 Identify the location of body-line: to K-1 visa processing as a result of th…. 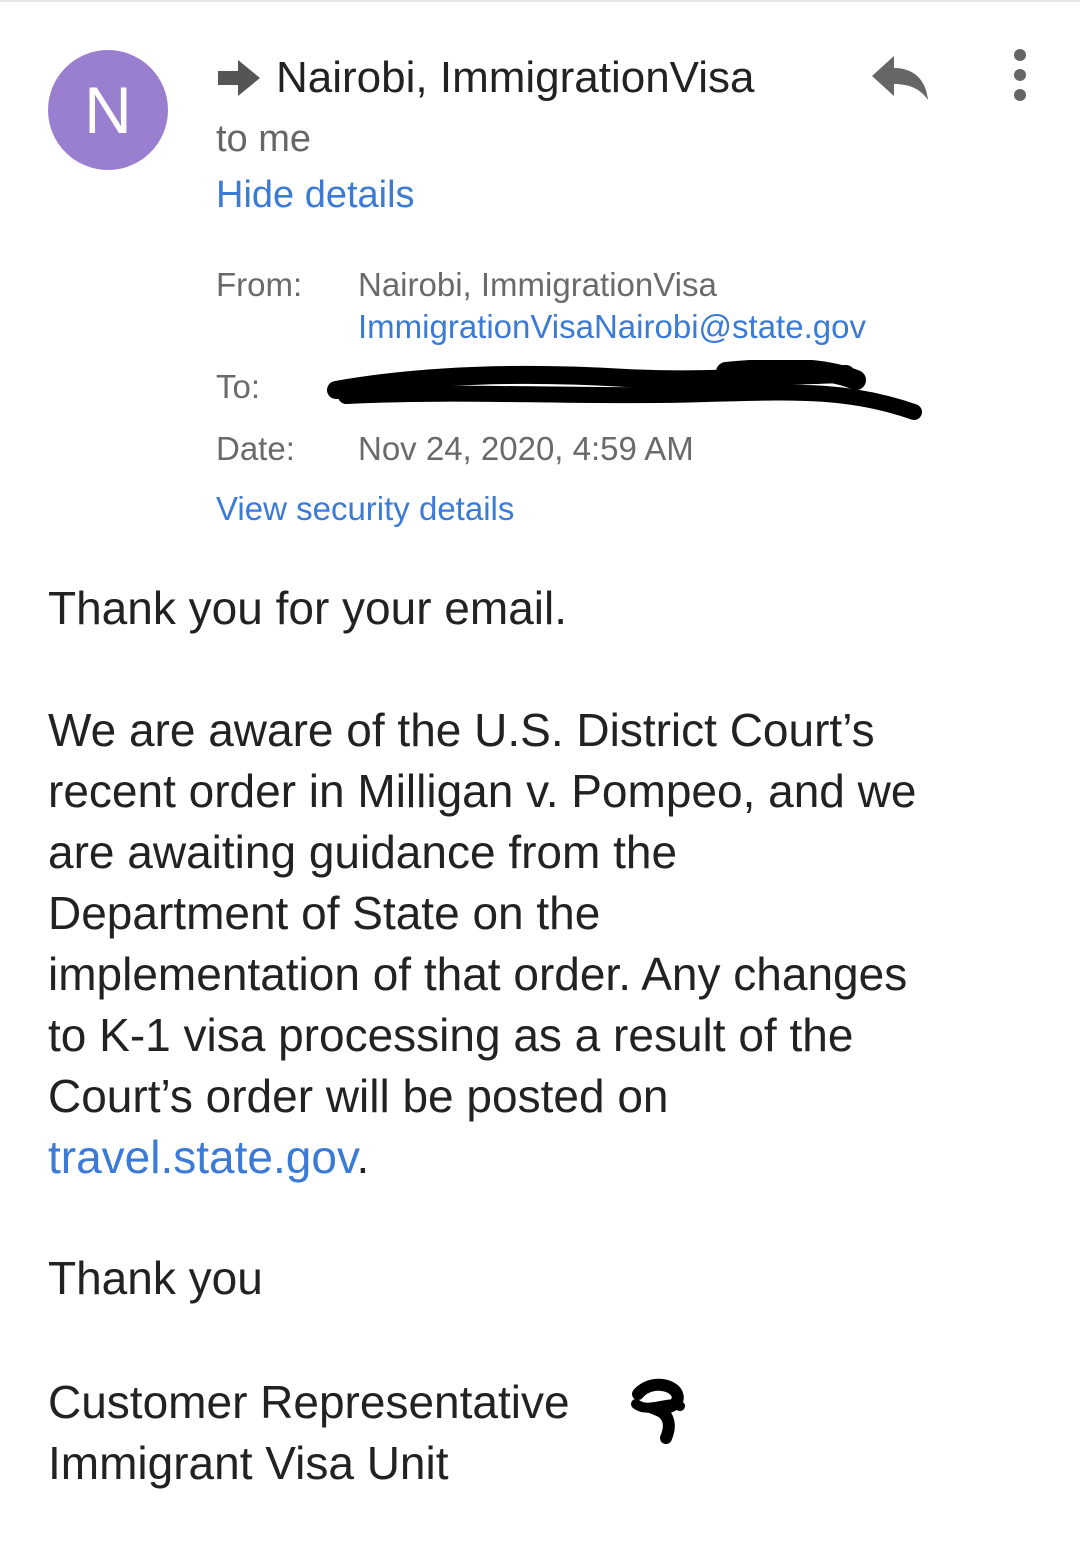
(451, 1035).